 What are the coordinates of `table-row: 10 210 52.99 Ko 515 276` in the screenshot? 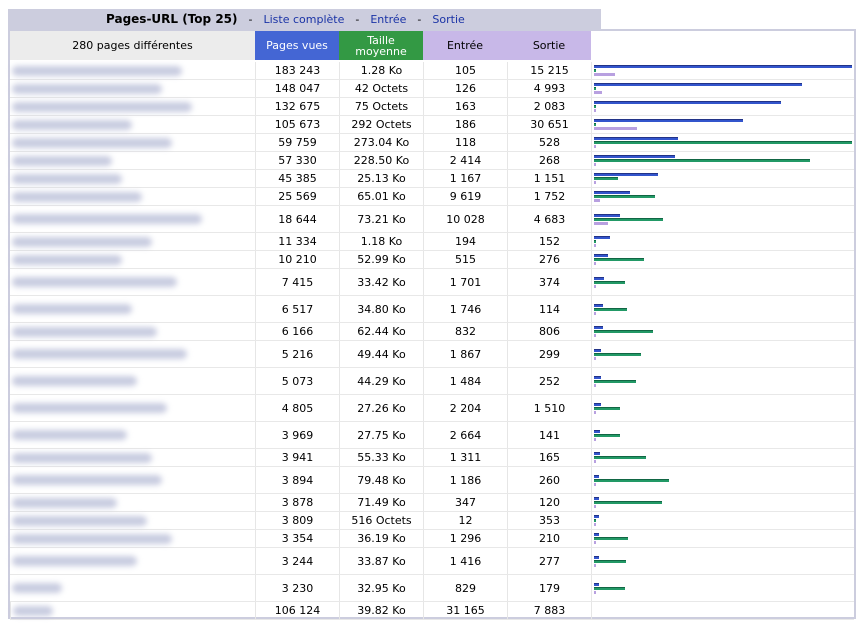 It's located at (432, 260).